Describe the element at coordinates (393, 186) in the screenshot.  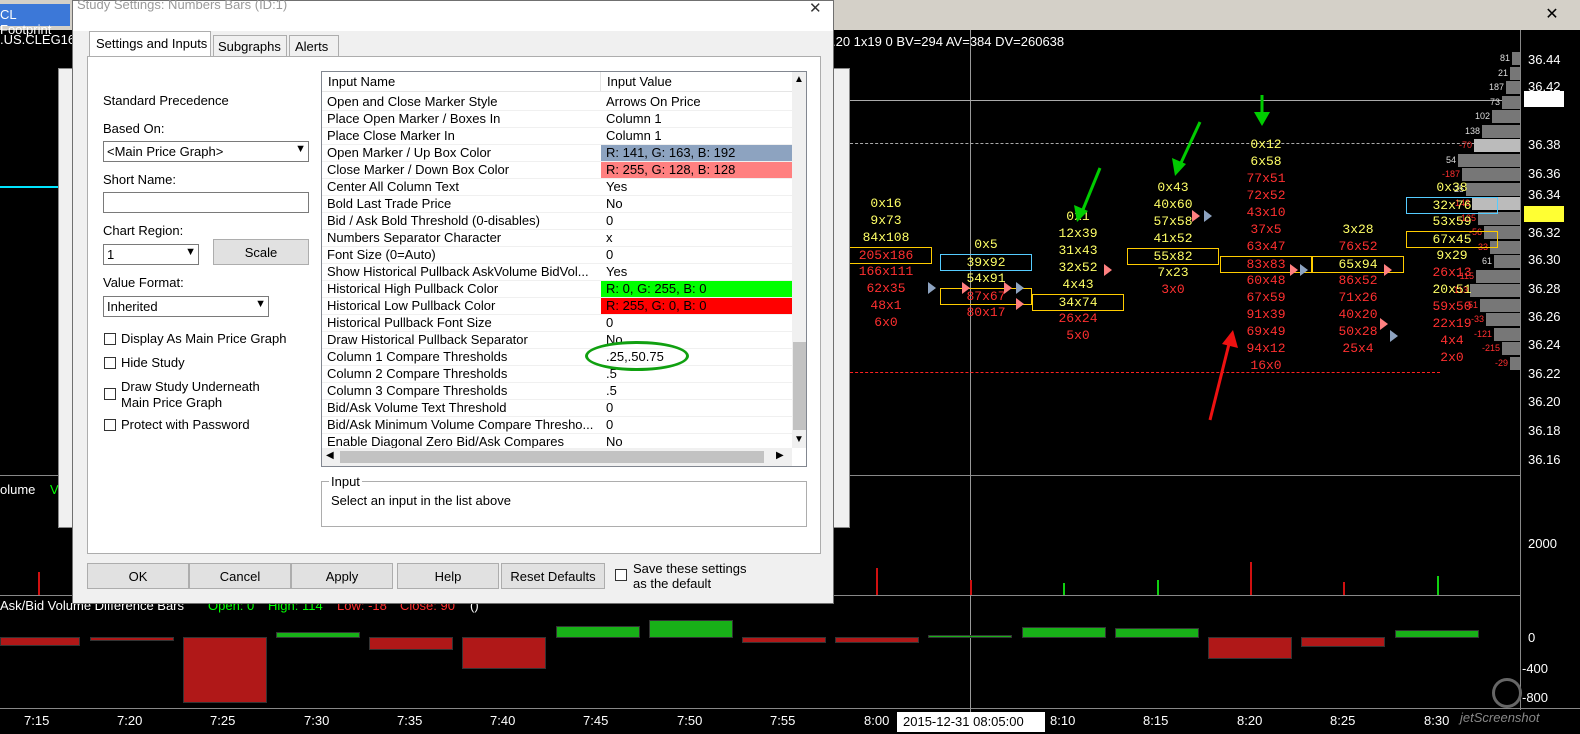
I see `input-name: Center All Column Text` at that location.